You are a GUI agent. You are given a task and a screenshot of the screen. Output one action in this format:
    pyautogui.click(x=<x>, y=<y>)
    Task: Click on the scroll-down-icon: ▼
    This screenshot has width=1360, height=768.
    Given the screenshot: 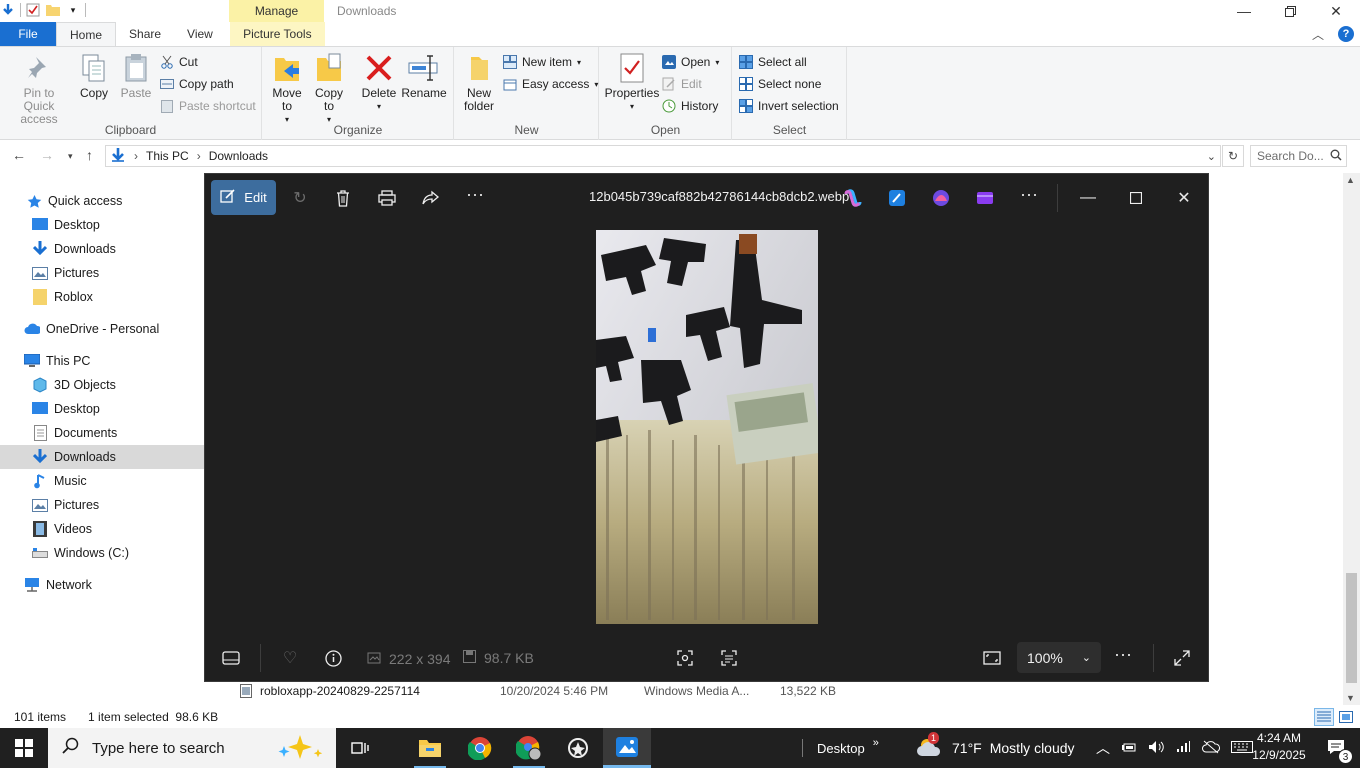 What is the action you would take?
    pyautogui.click(x=1350, y=698)
    